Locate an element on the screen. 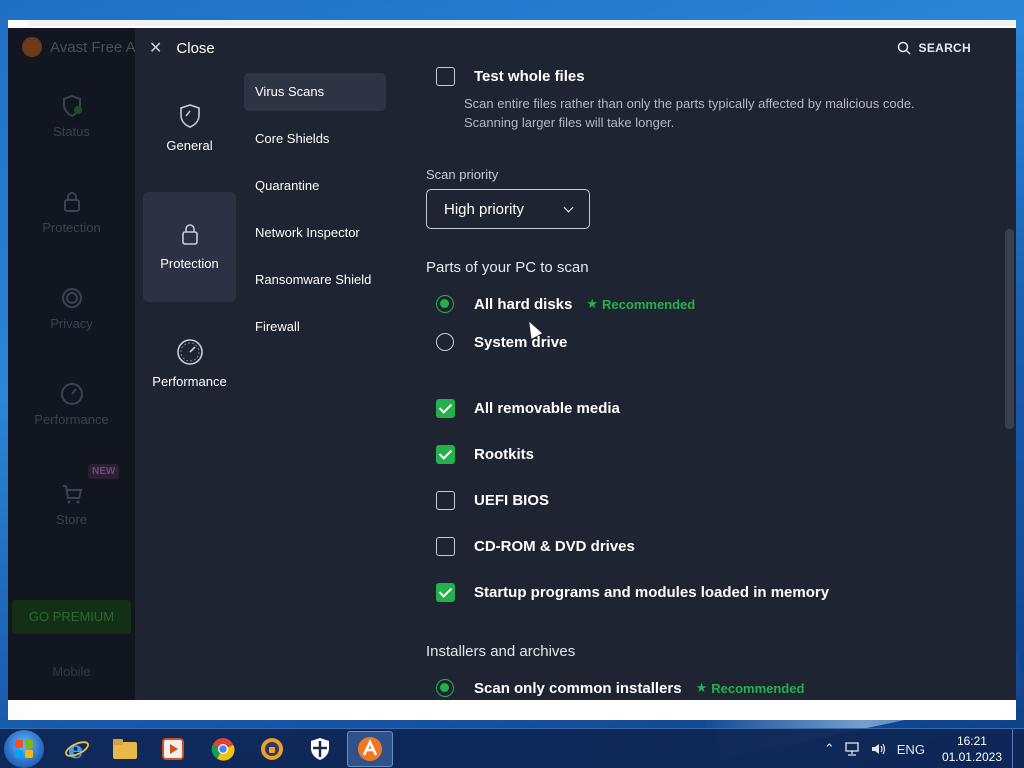  bg-nav-mobile: Mobile is located at coordinates (71, 671).